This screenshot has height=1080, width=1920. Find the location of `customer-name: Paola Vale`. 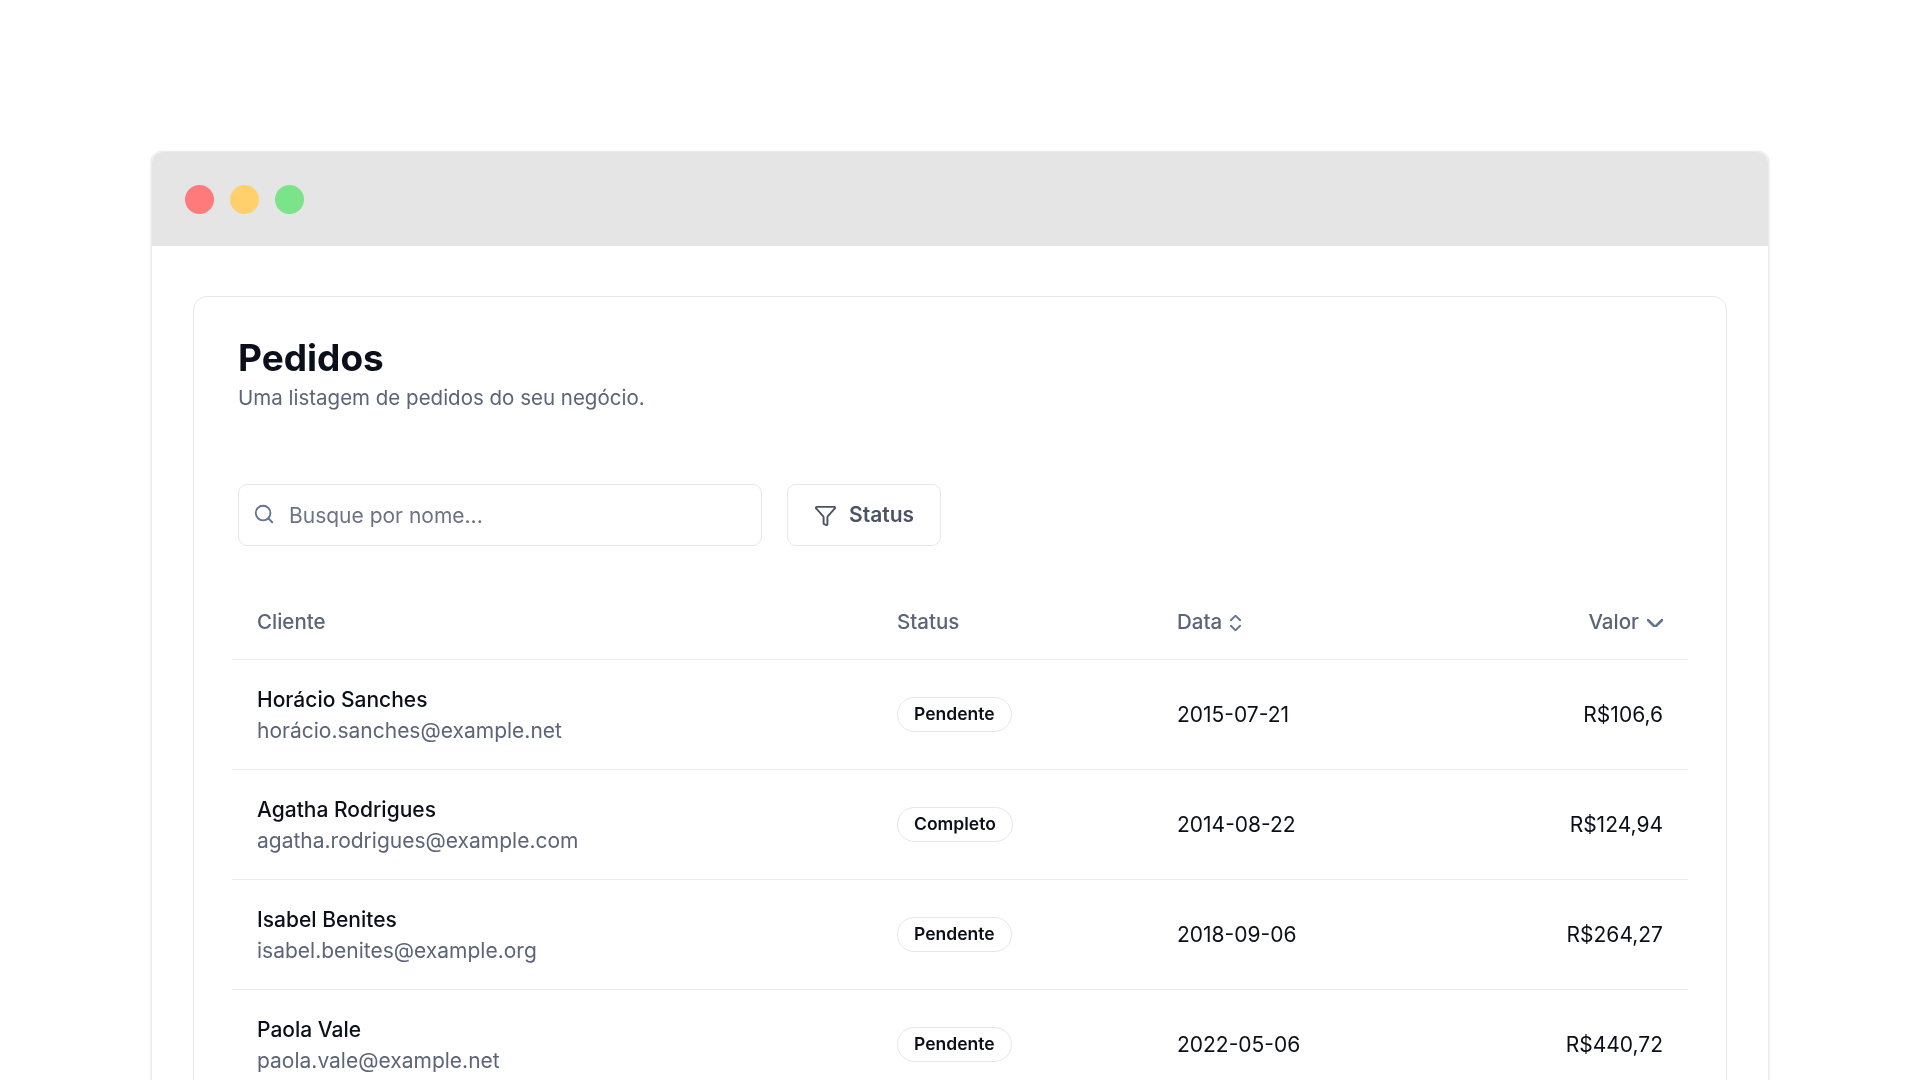

customer-name: Paola Vale is located at coordinates (310, 1029).